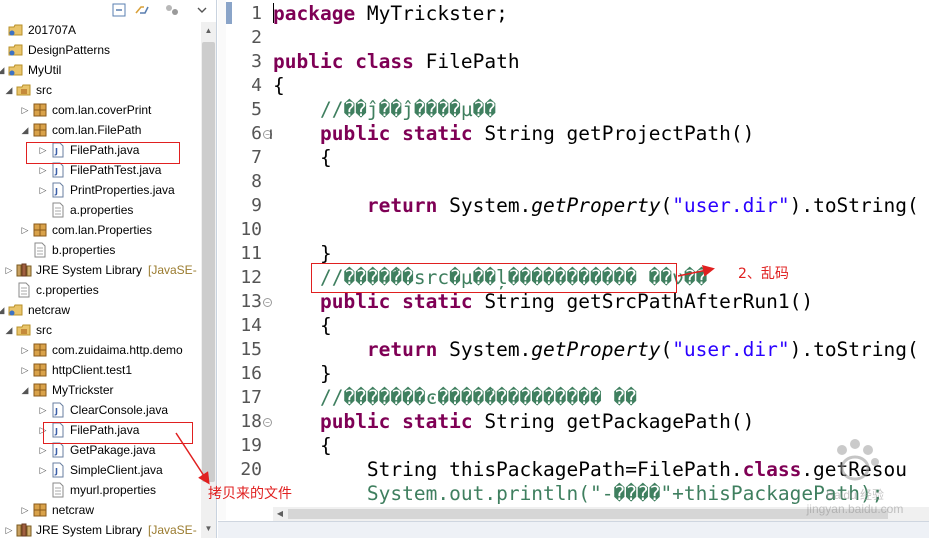 The height and width of the screenshot is (538, 929). I want to click on tree-item: ▷ com.lan.Properties, so click(100, 230).